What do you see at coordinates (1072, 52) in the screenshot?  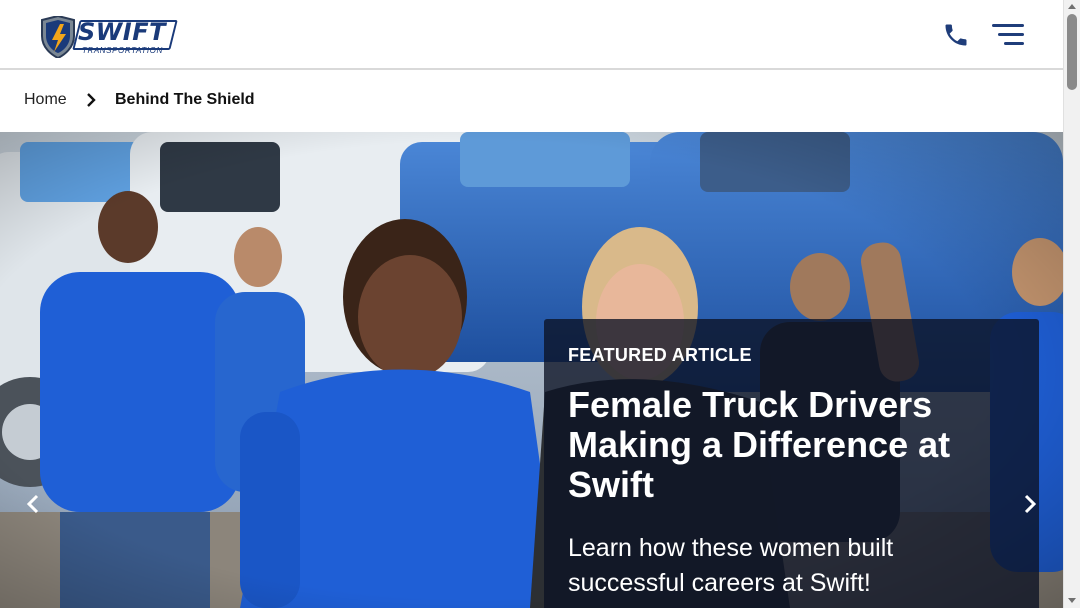 I see `scrollbar-thumb` at bounding box center [1072, 52].